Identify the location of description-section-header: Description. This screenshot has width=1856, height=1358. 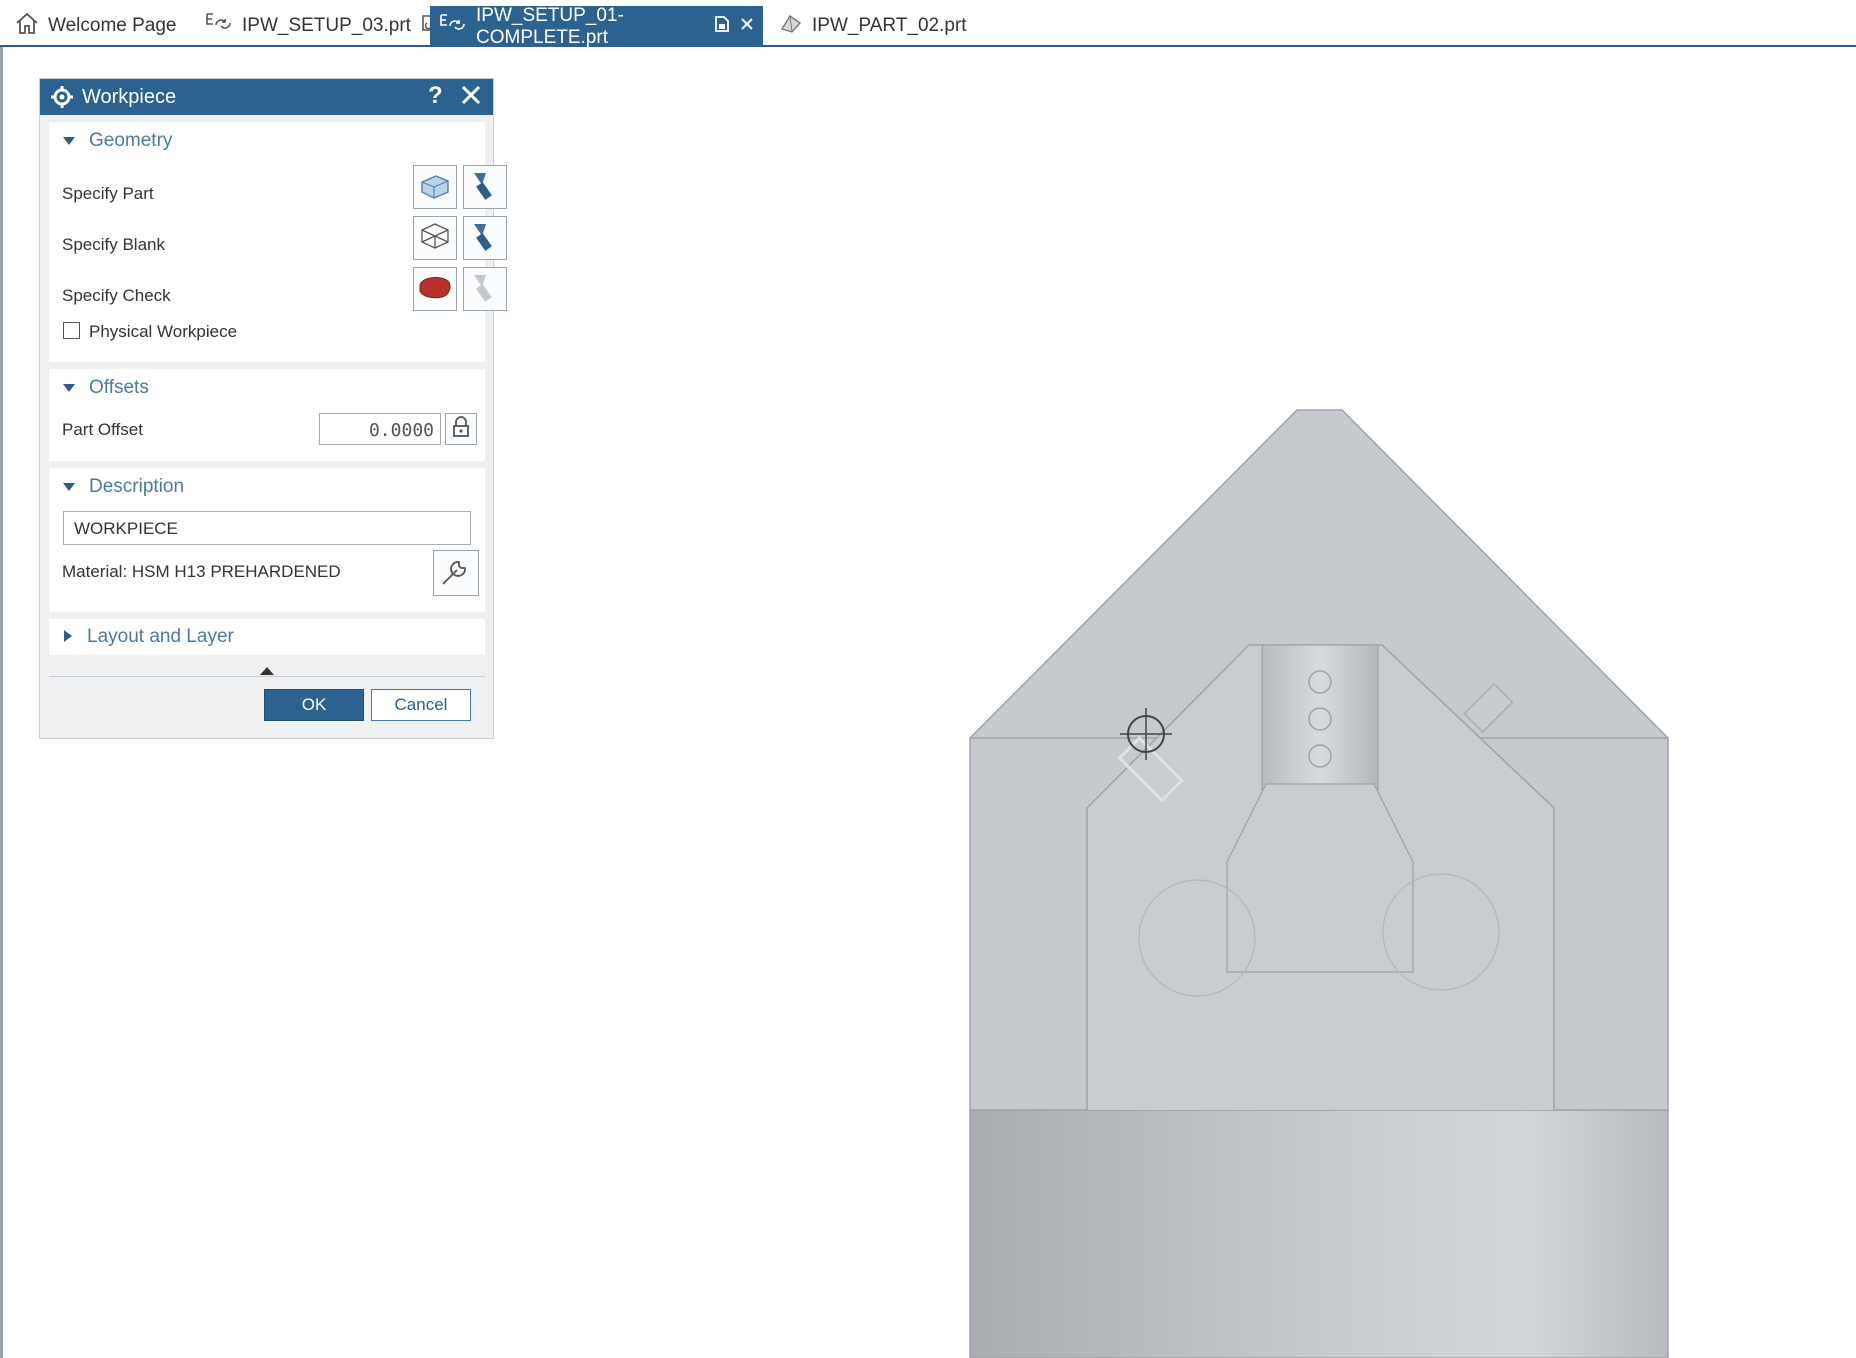
(123, 487).